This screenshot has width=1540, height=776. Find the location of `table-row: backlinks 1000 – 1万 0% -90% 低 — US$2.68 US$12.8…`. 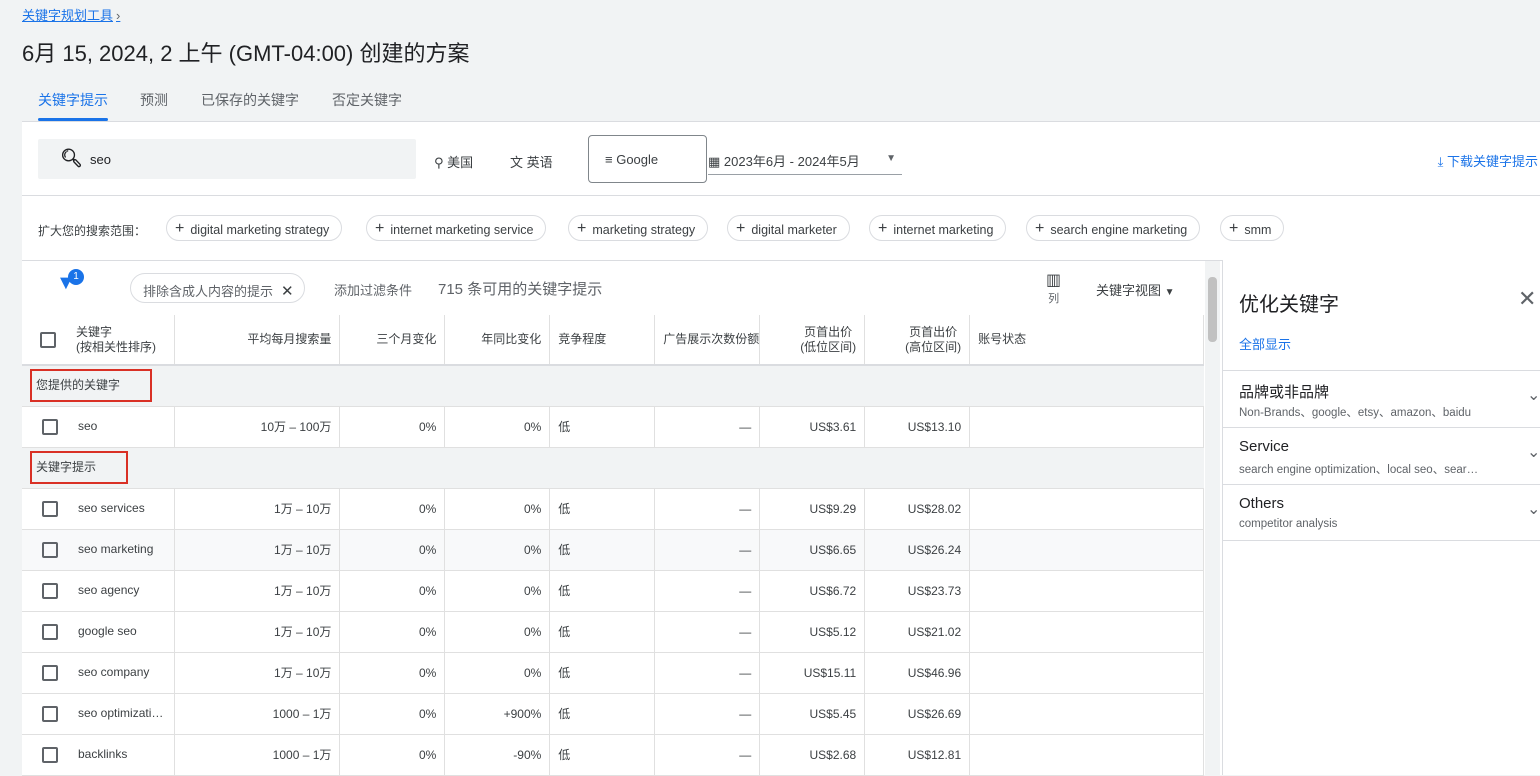

table-row: backlinks 1000 – 1万 0% -90% 低 — US$2.68 US$12.8… is located at coordinates (613, 755).